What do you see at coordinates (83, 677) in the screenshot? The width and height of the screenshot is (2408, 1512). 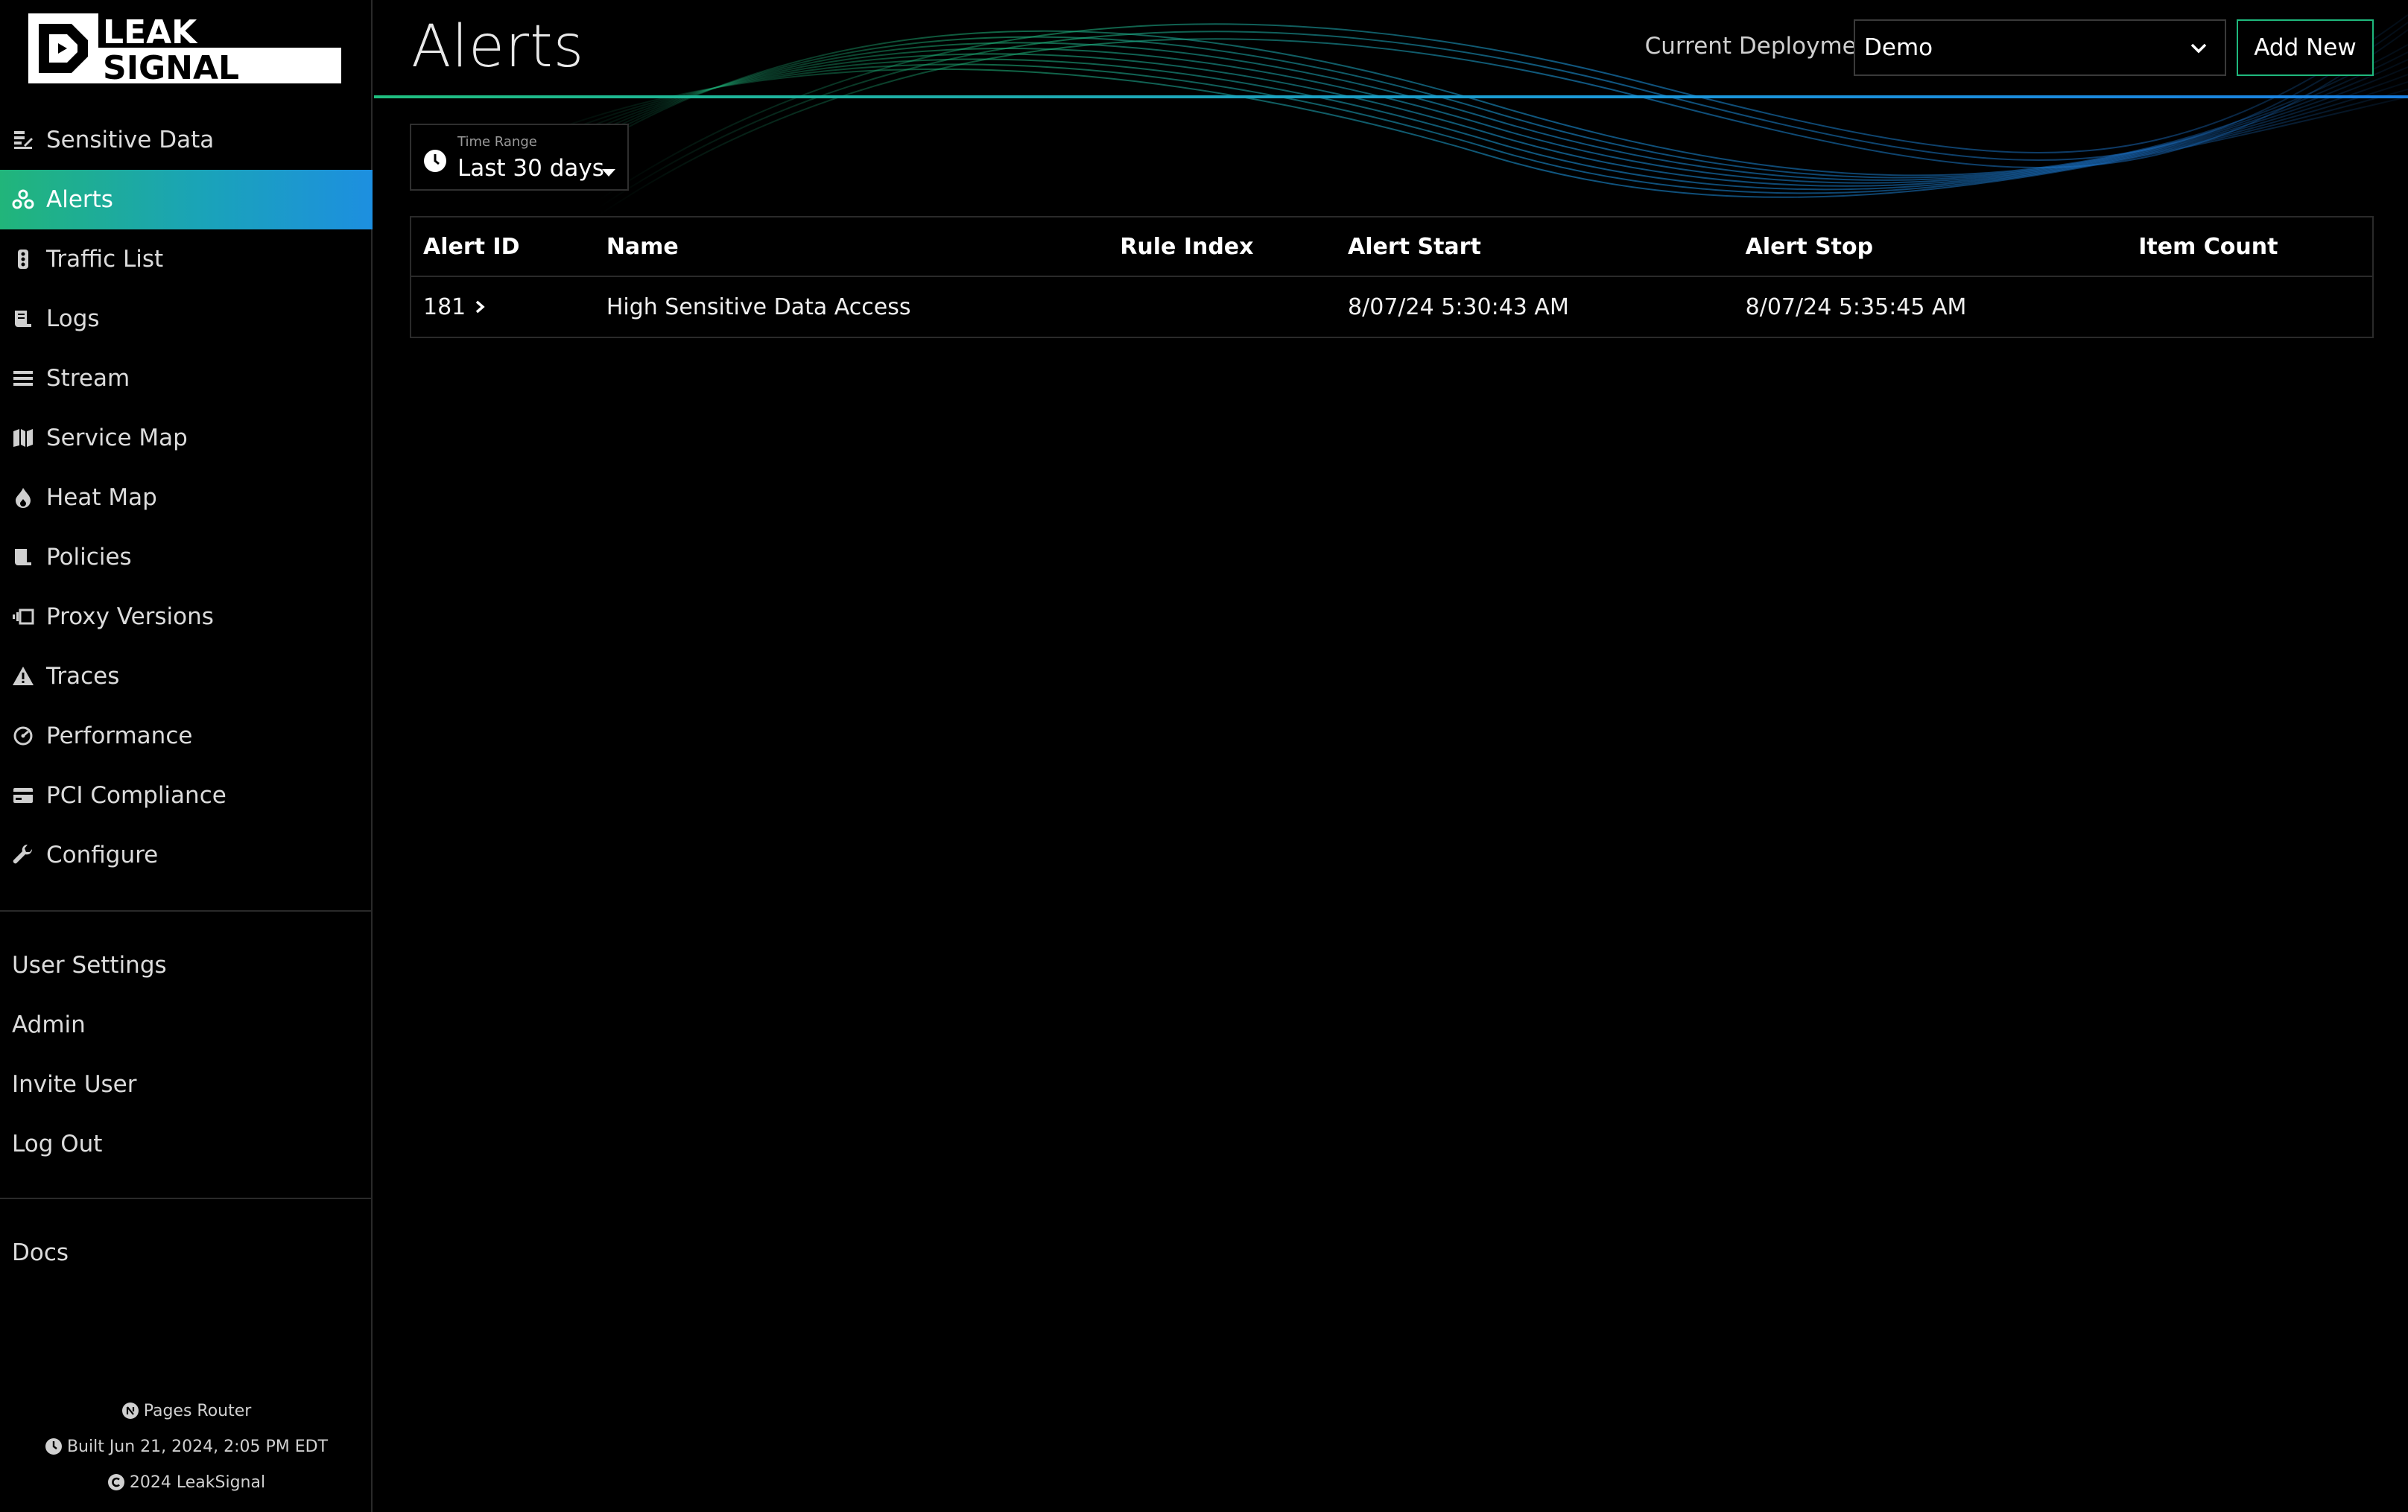 I see `sidebar-item-label: Traces` at bounding box center [83, 677].